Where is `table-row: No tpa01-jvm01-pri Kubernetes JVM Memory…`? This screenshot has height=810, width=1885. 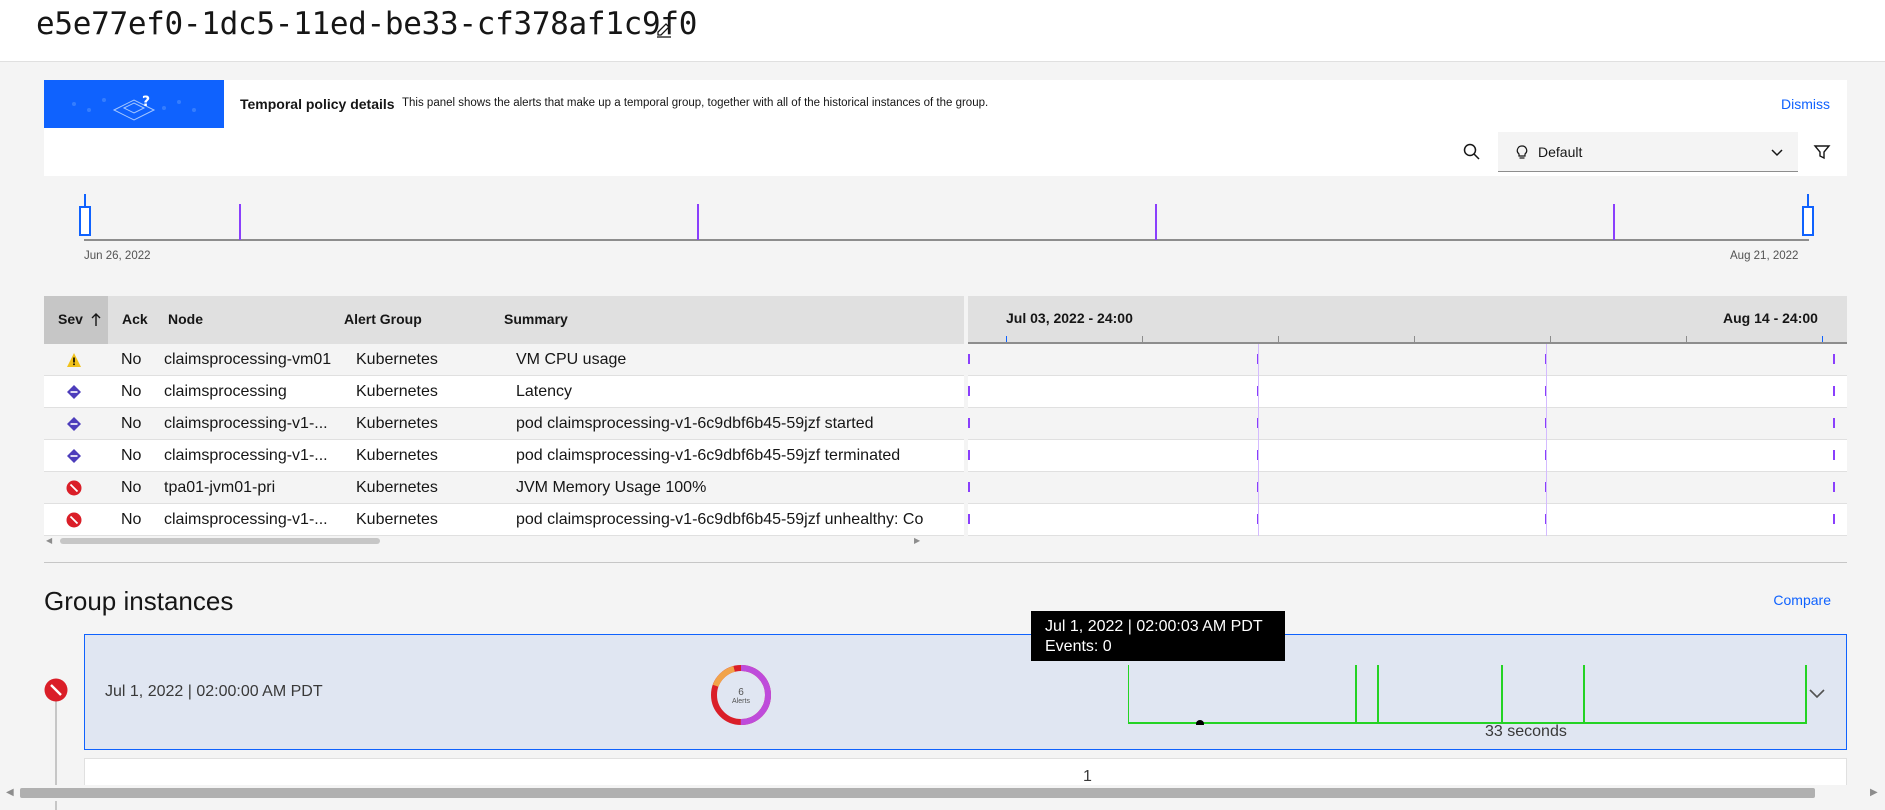
table-row: No tpa01-jvm01-pri Kubernetes JVM Memory… is located at coordinates (504, 488).